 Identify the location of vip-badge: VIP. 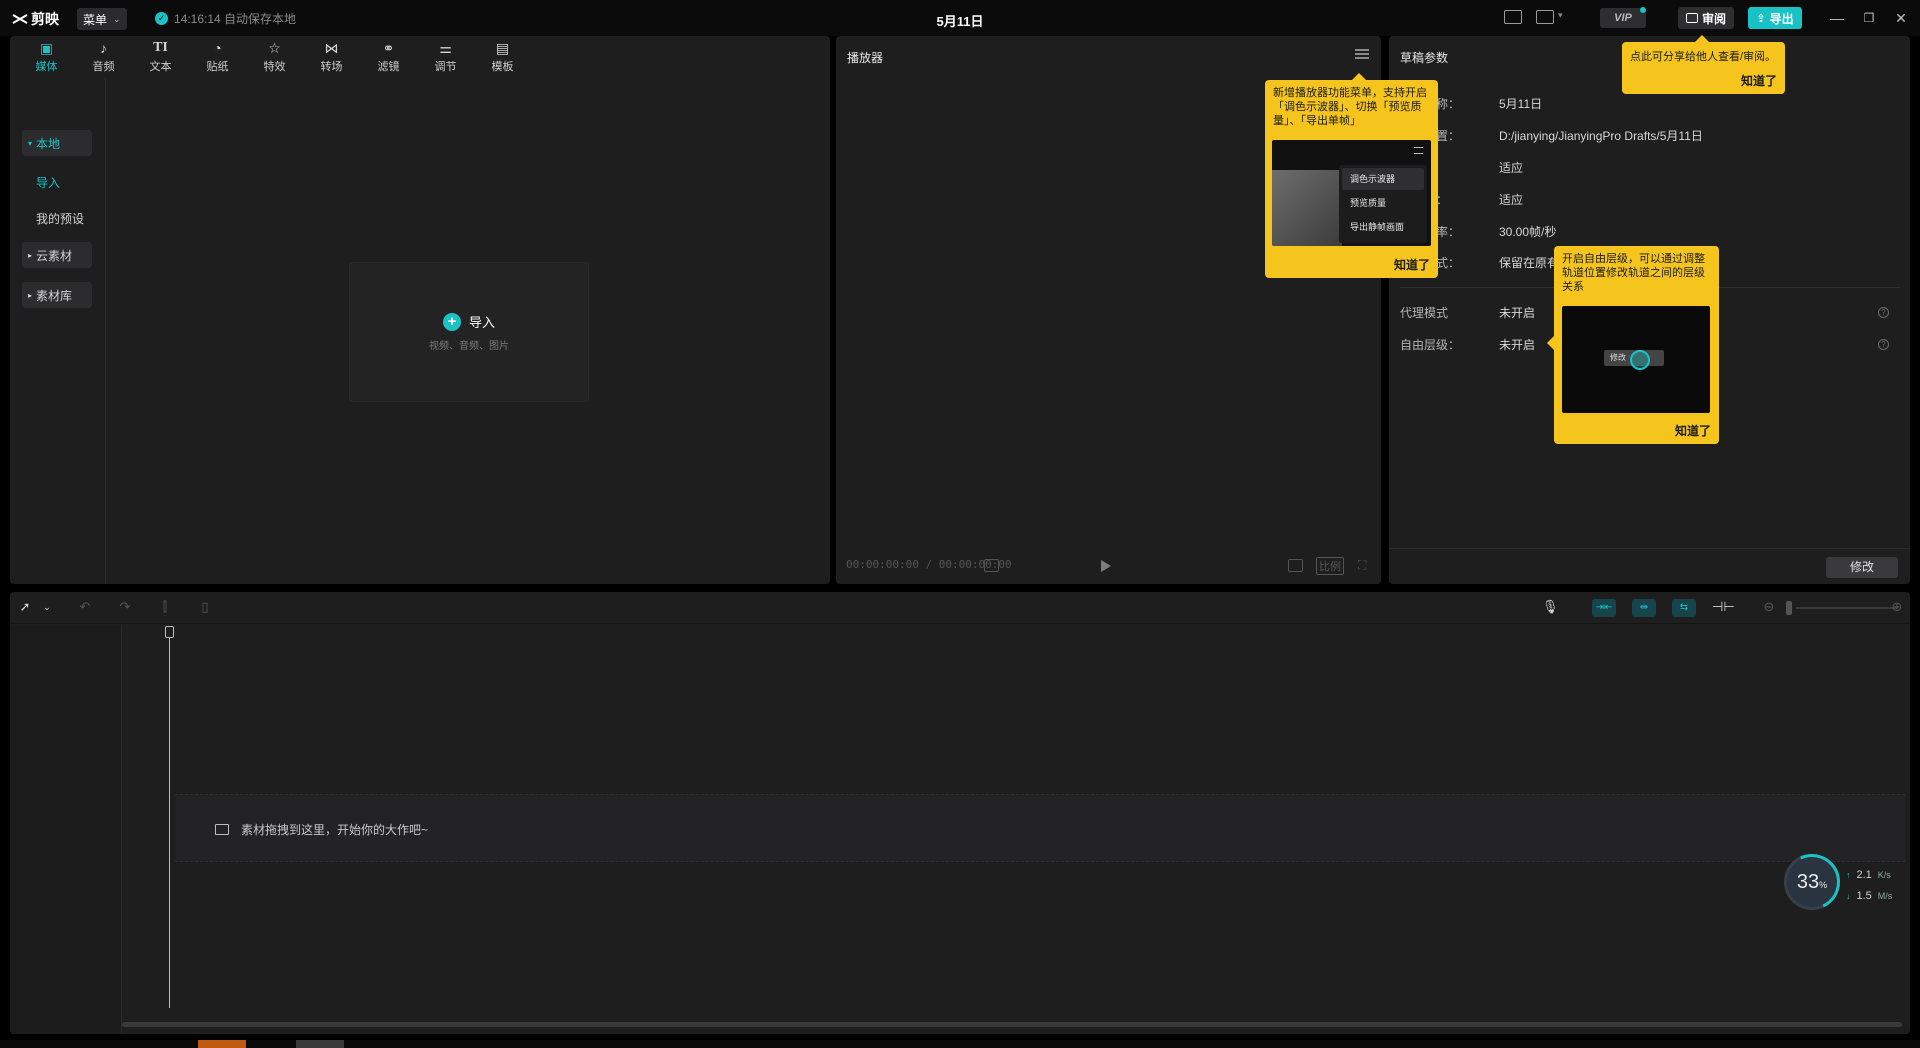
(1623, 18).